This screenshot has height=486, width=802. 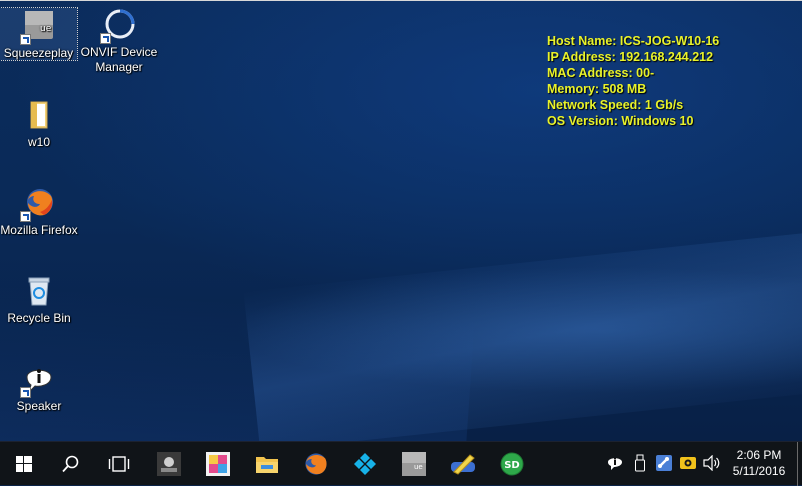 I want to click on desktop-icon-speaker: Speaker, so click(x=39, y=388).